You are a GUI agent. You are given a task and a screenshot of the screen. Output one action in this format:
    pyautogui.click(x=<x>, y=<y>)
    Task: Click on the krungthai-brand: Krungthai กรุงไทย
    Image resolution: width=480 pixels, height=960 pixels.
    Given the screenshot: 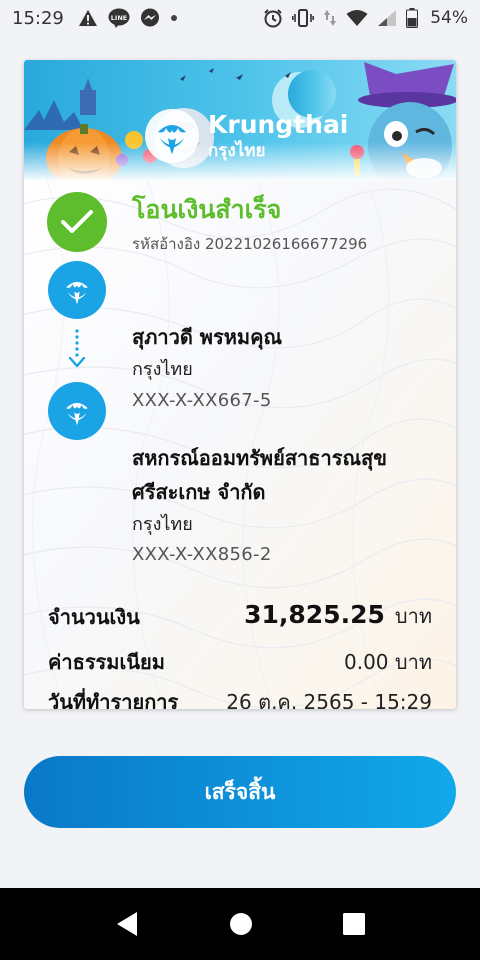 What is the action you would take?
    pyautogui.click(x=246, y=136)
    